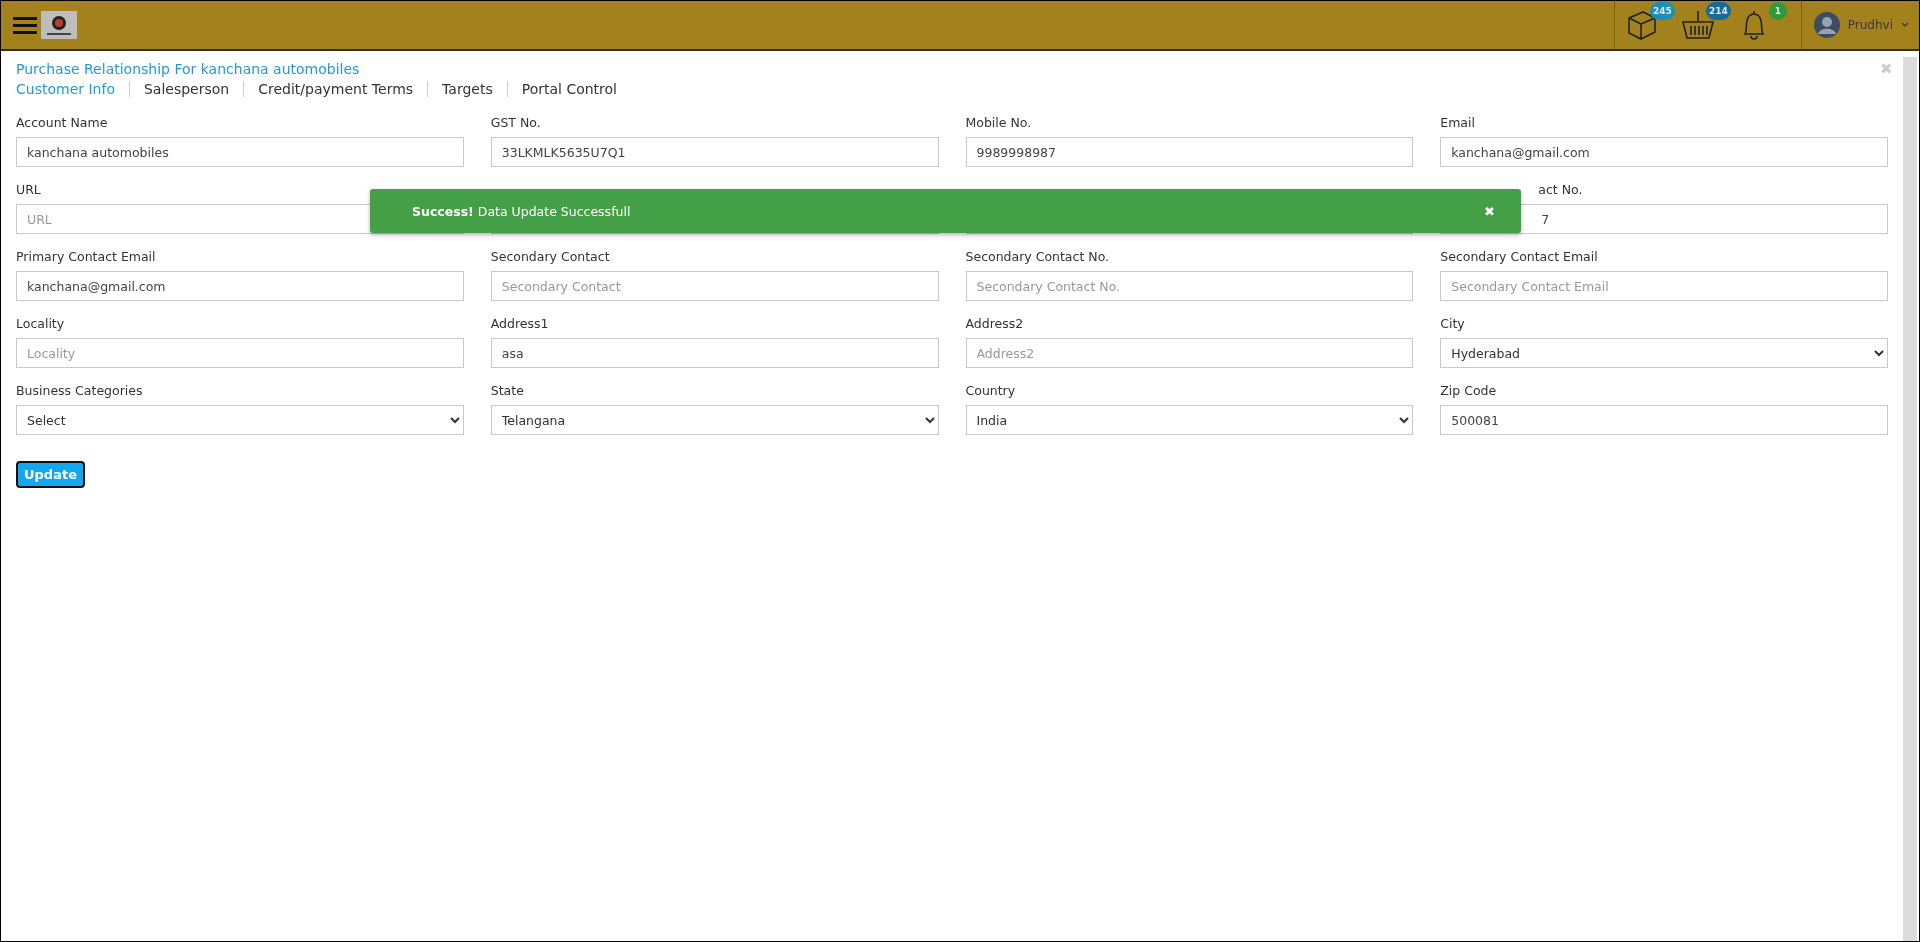  Describe the element at coordinates (714, 353) in the screenshot. I see `input-field: asa` at that location.